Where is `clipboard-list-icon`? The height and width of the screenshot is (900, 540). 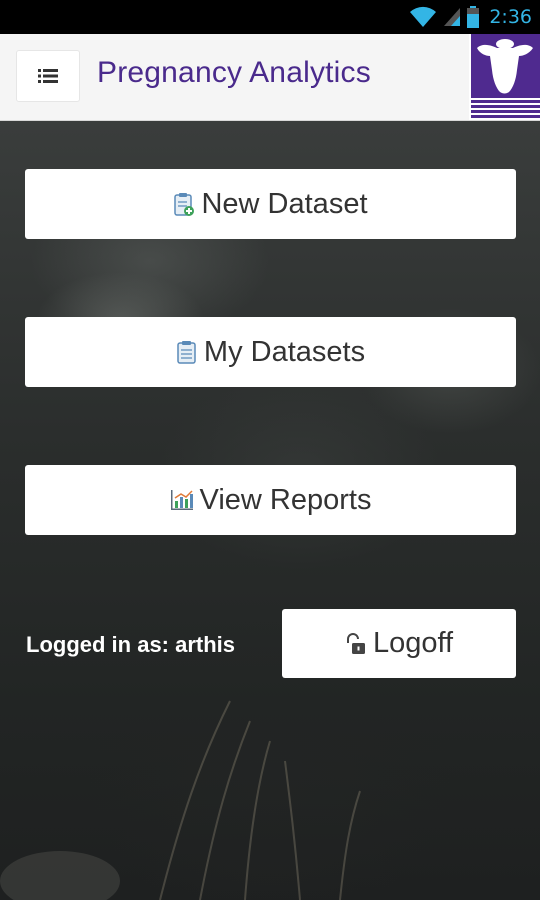
clipboard-list-icon is located at coordinates (187, 352).